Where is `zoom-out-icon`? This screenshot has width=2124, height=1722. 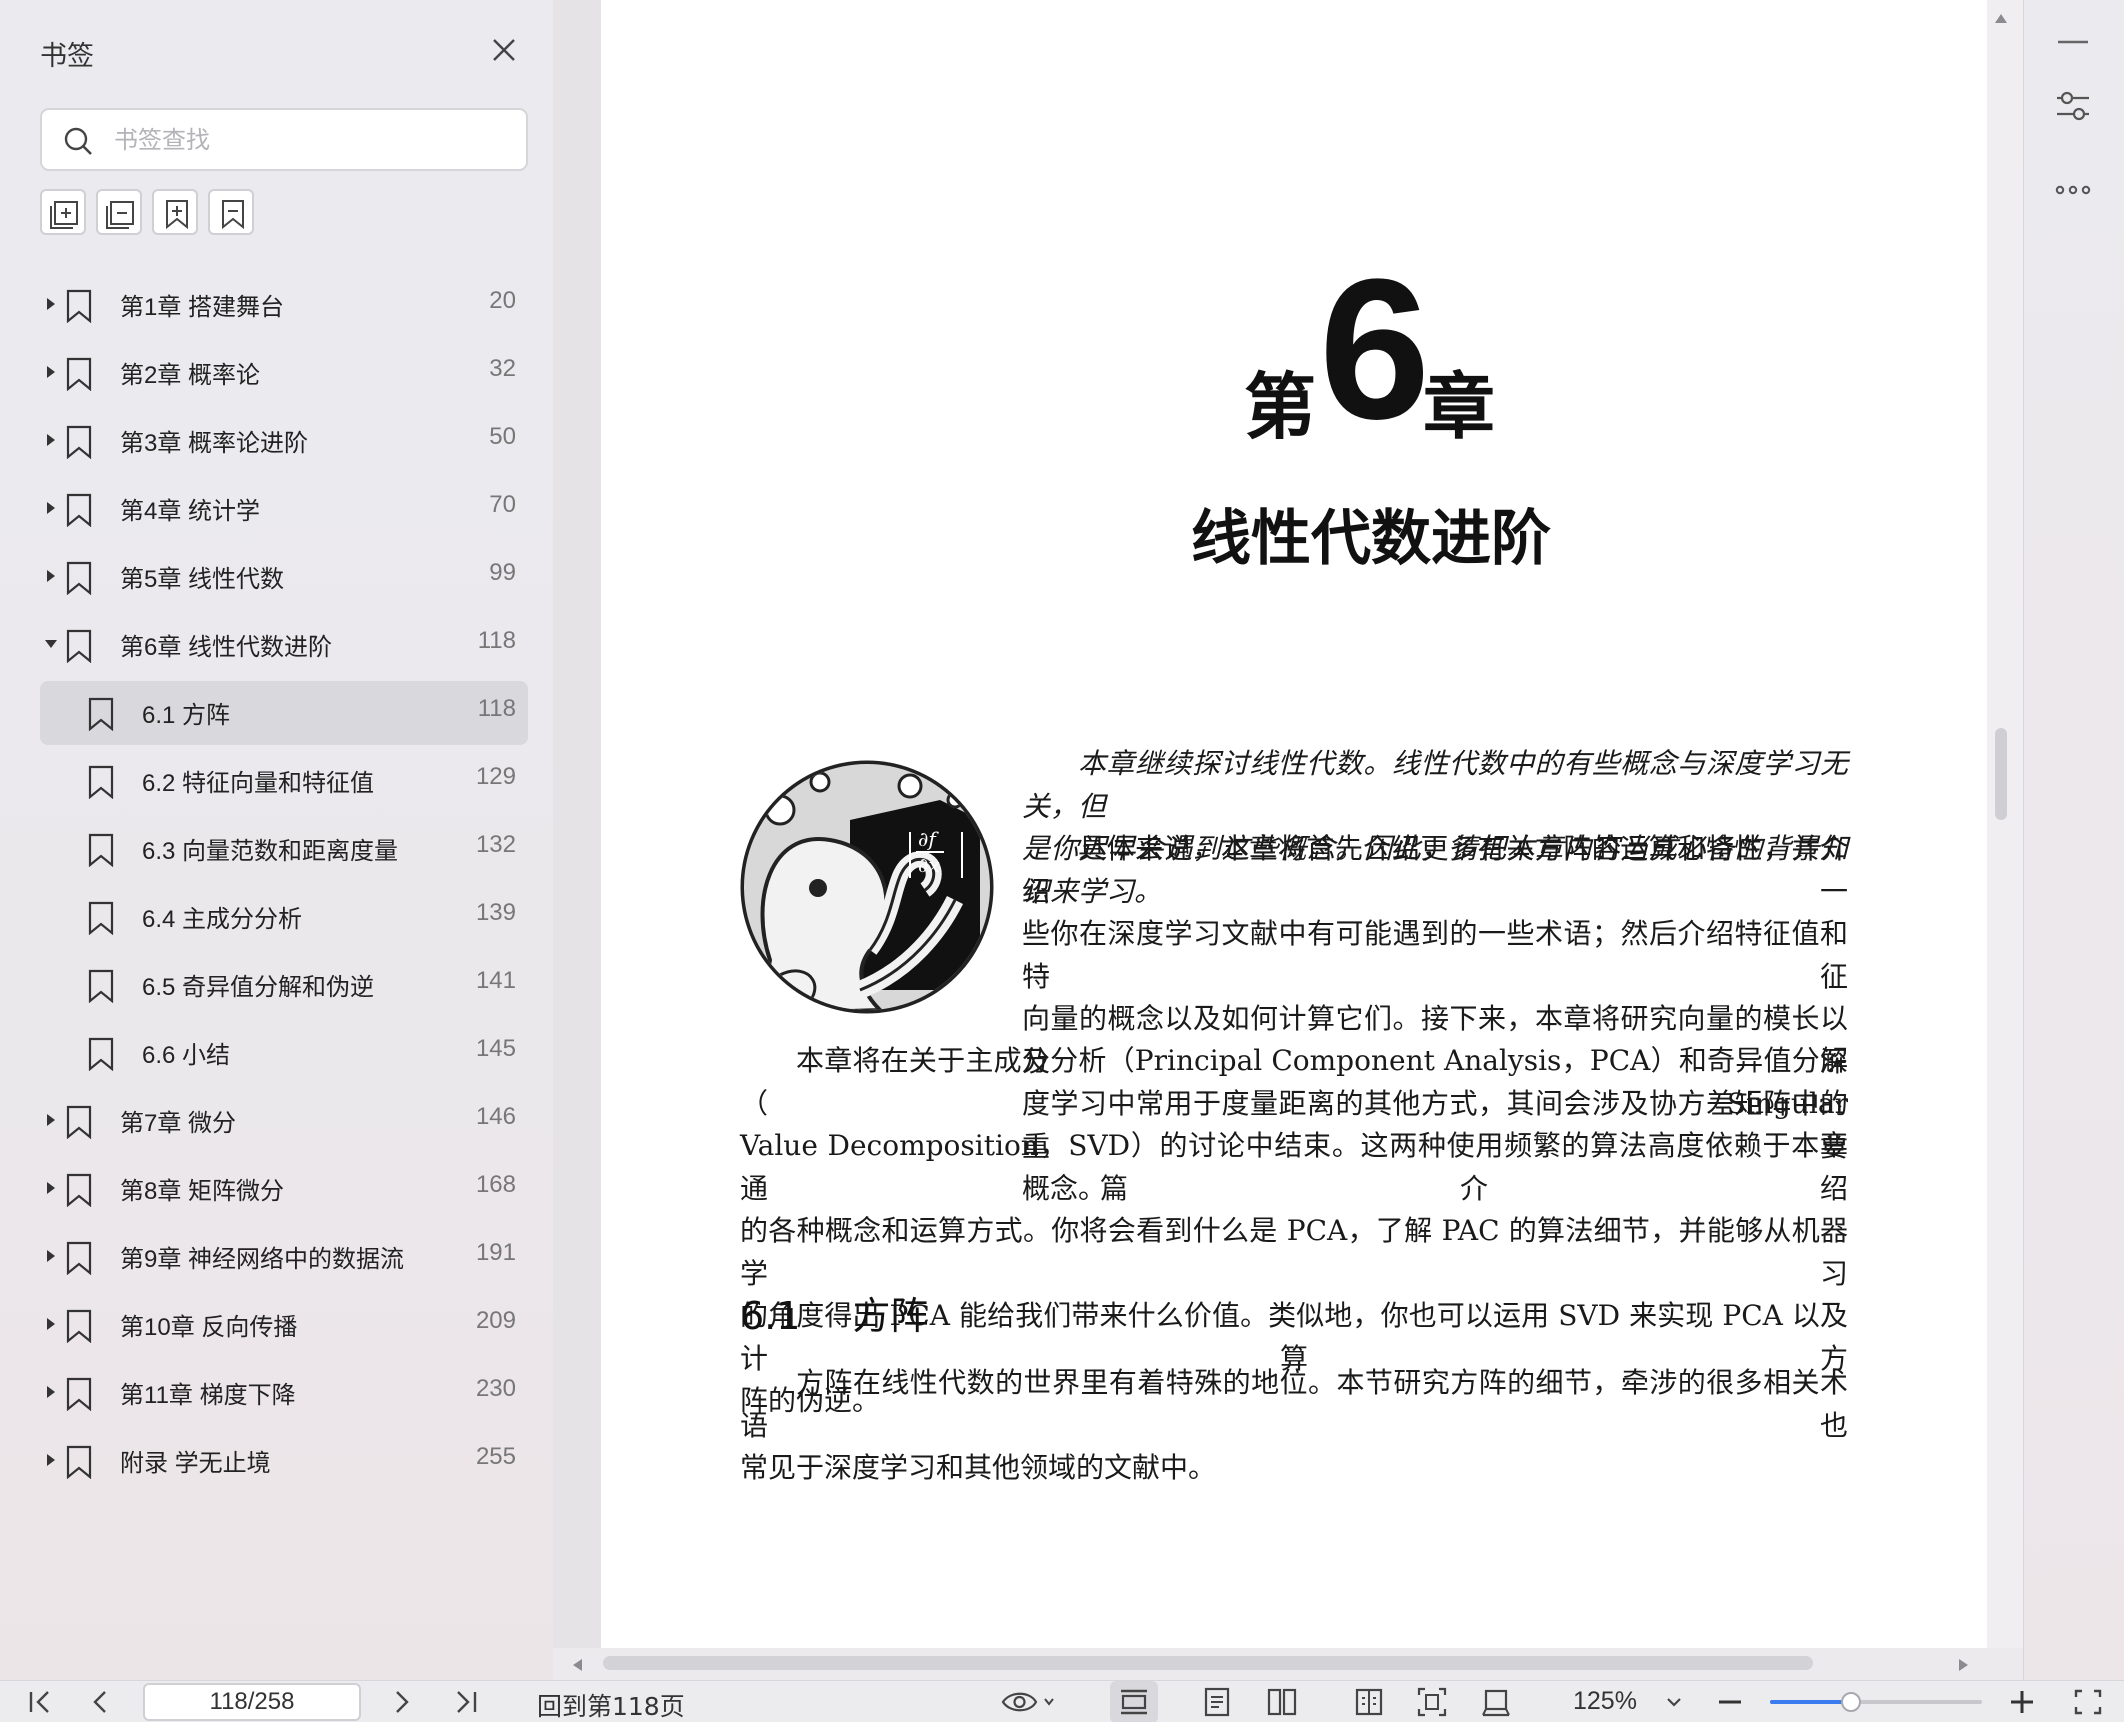 zoom-out-icon is located at coordinates (1730, 1701).